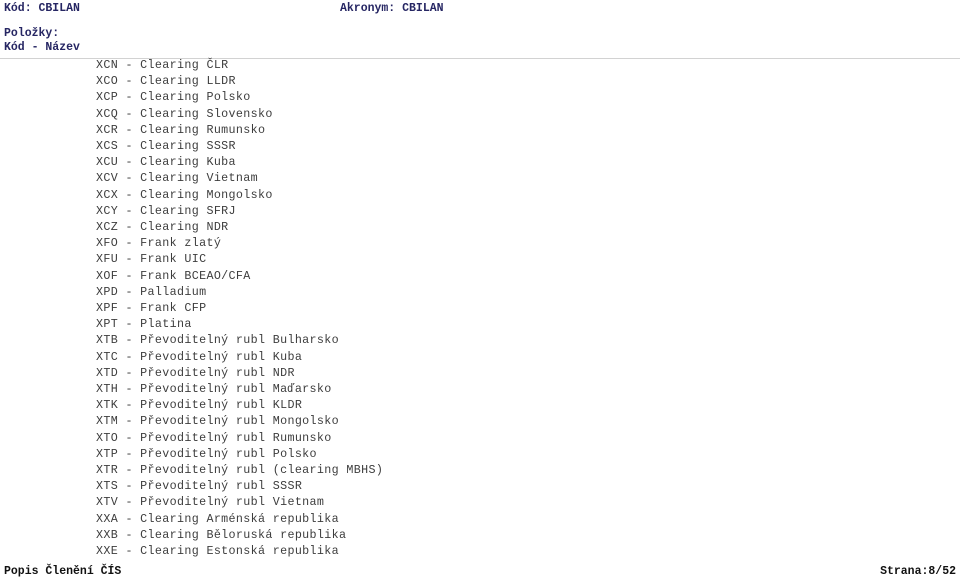 This screenshot has height=588, width=960. I want to click on list-item: XCP - Clearing Polsko, so click(173, 97).